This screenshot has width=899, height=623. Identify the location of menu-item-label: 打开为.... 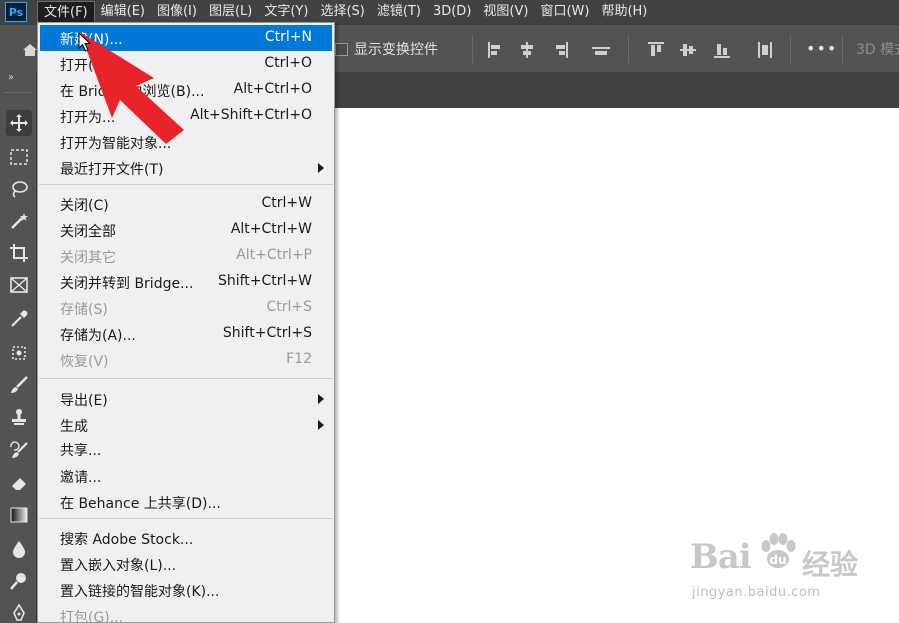
(88, 118).